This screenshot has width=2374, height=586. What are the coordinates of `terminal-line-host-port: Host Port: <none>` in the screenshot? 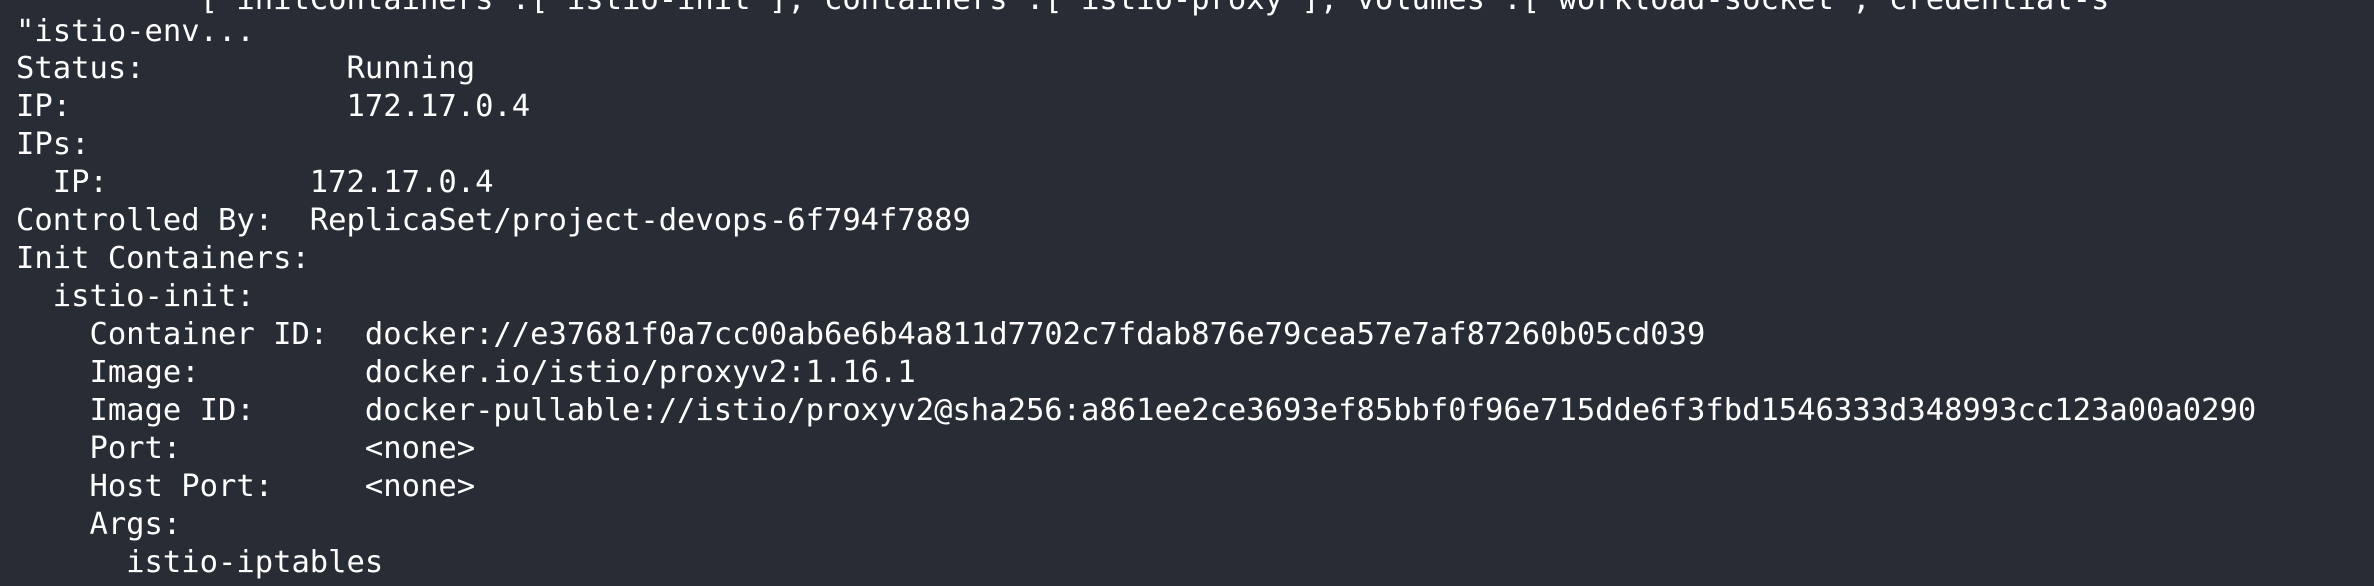 It's located at (246, 486).